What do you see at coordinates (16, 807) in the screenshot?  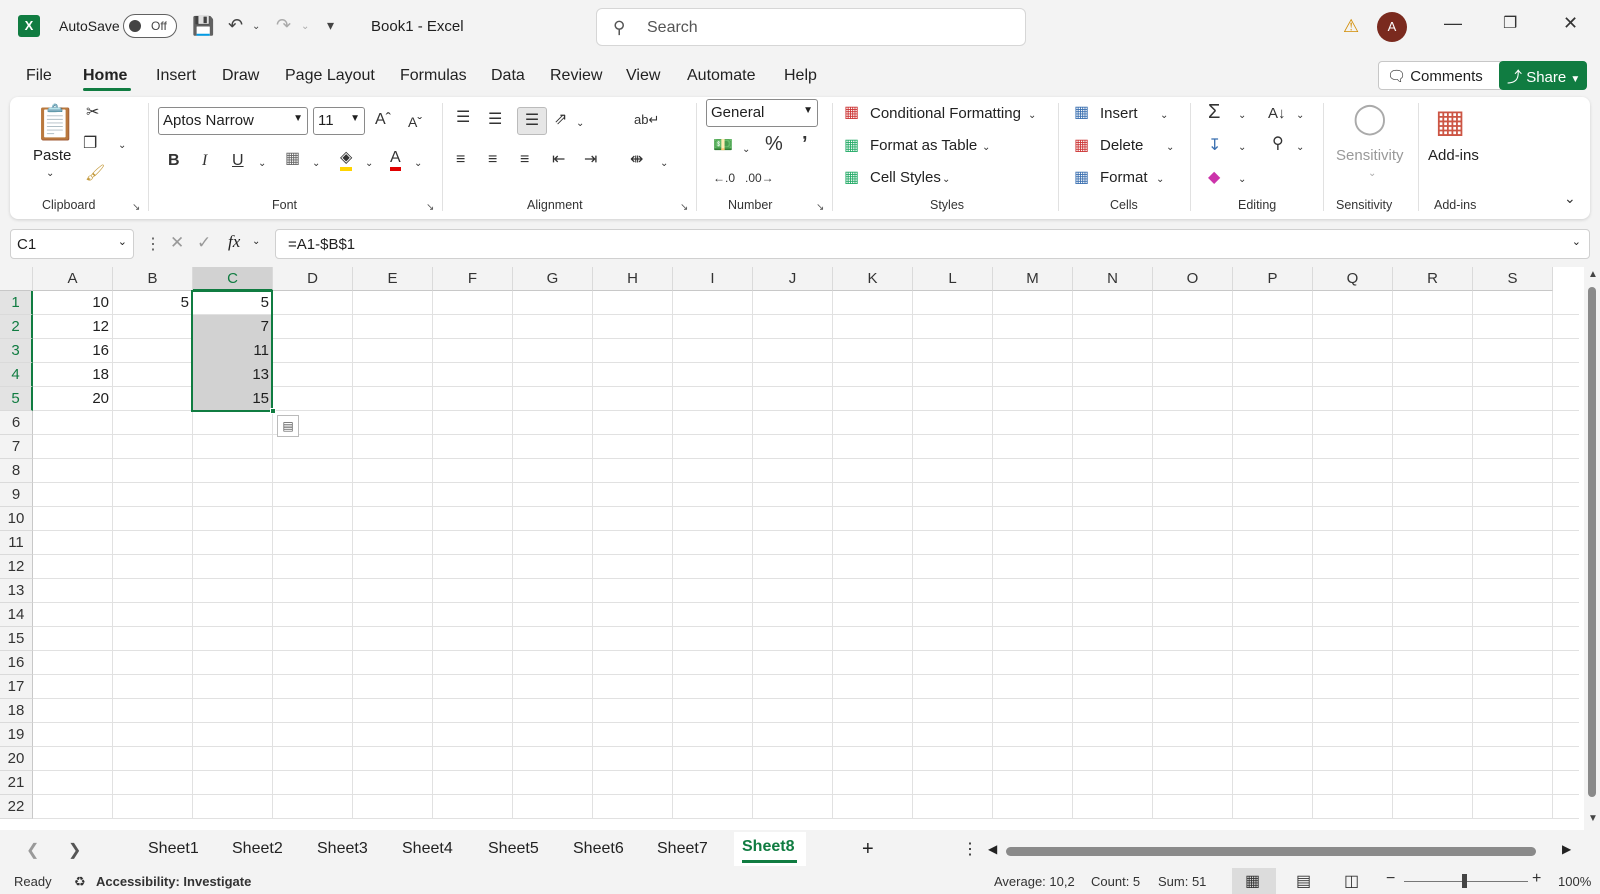 I see `row-header: 22` at bounding box center [16, 807].